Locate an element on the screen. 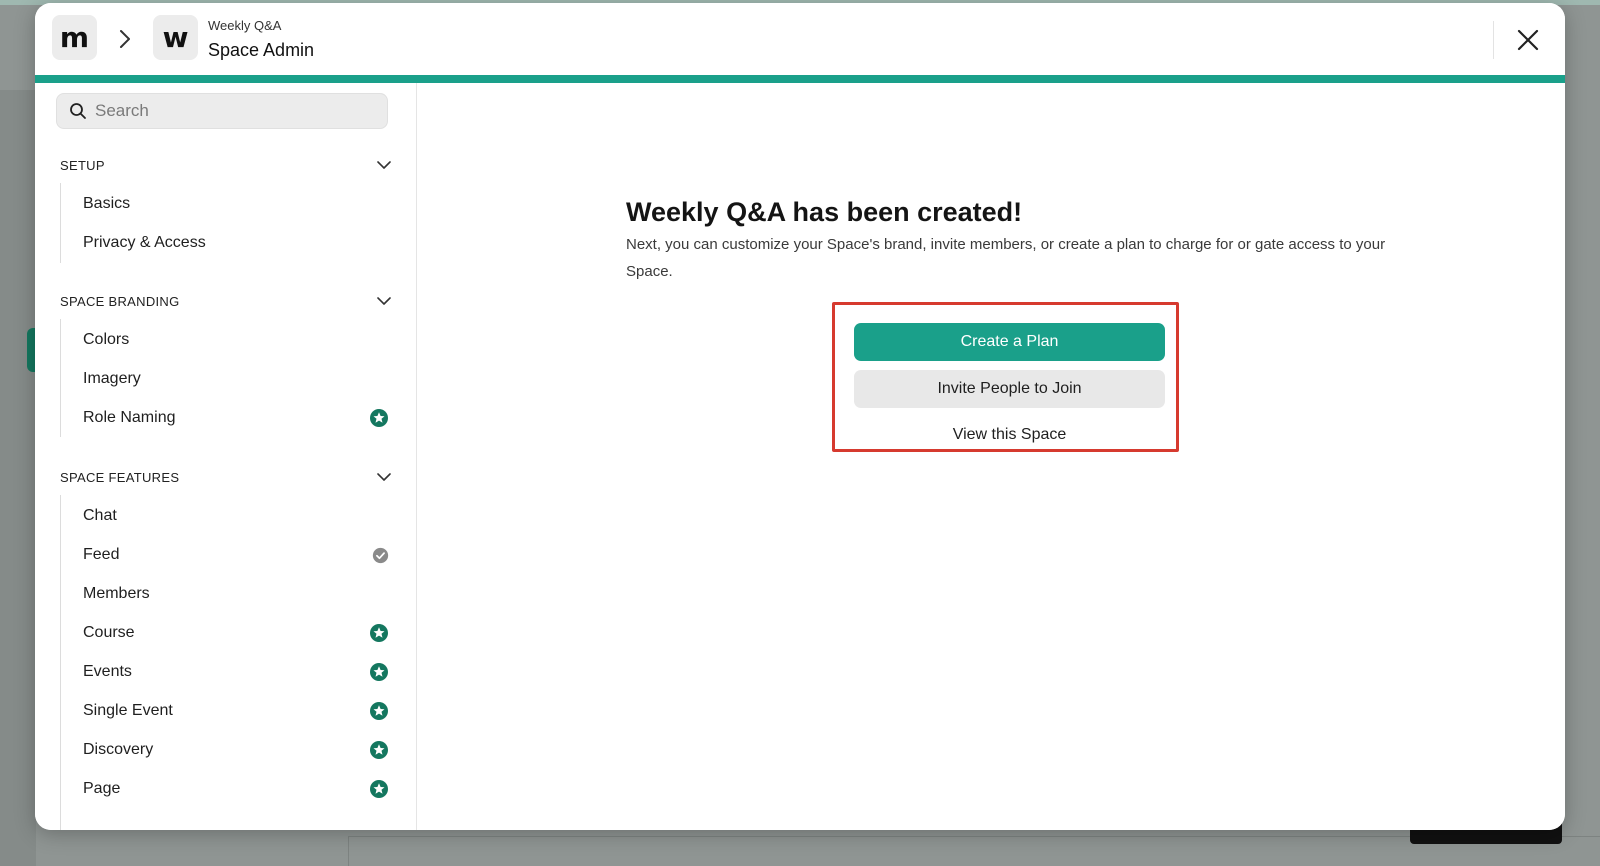  view-space-link: View this Space is located at coordinates (1009, 435).